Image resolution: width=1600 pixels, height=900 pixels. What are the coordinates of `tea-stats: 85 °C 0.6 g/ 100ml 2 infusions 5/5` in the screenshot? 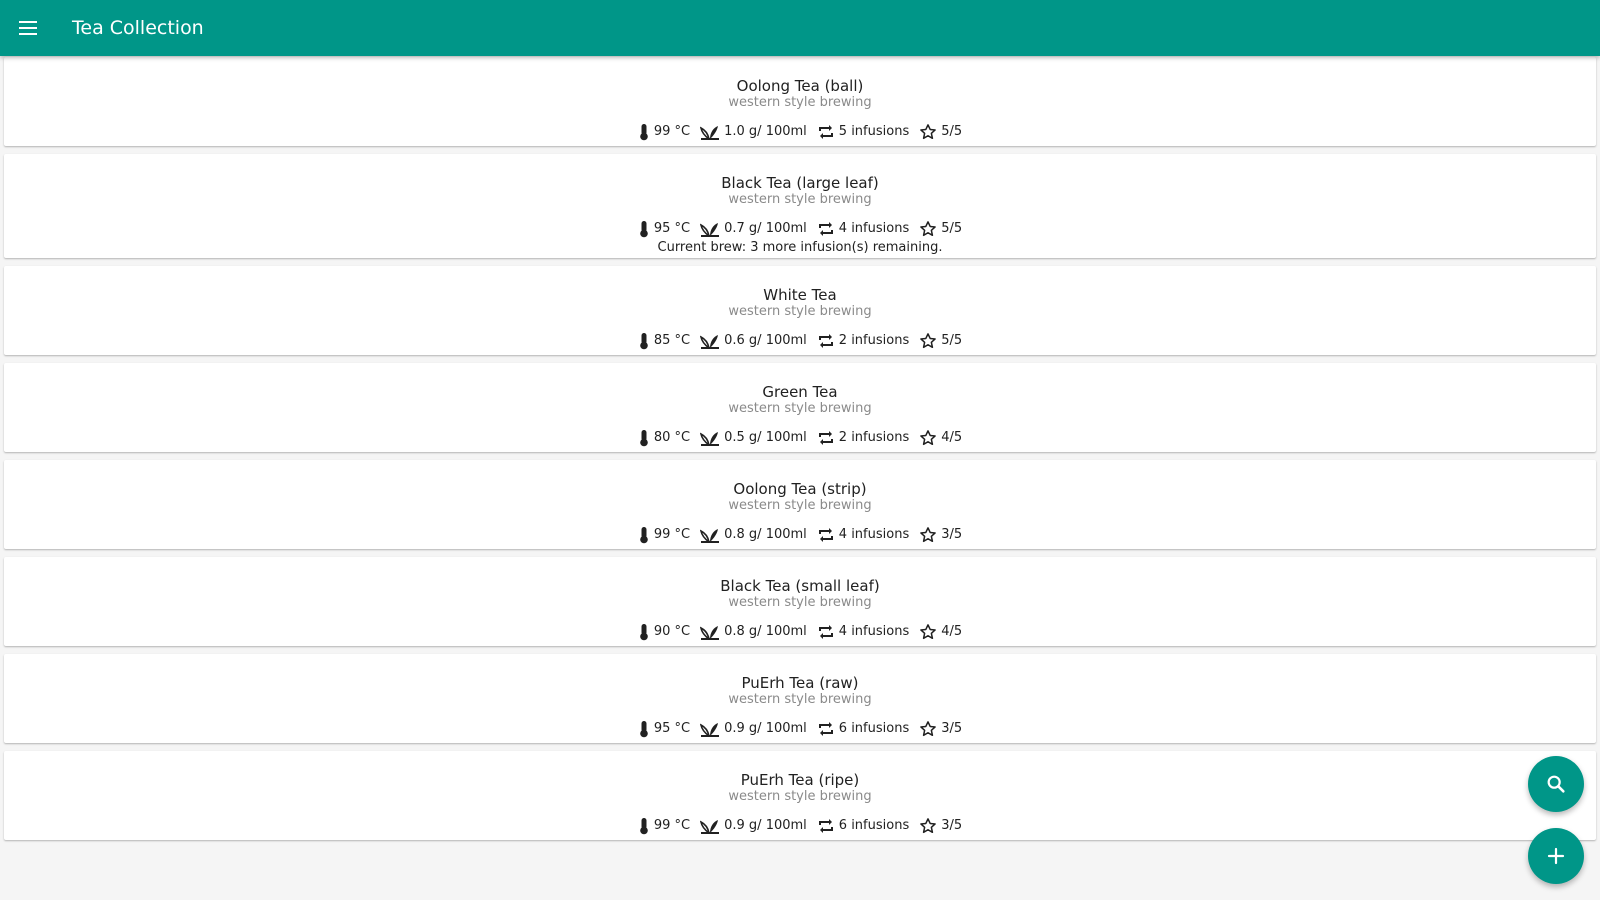 It's located at (800, 341).